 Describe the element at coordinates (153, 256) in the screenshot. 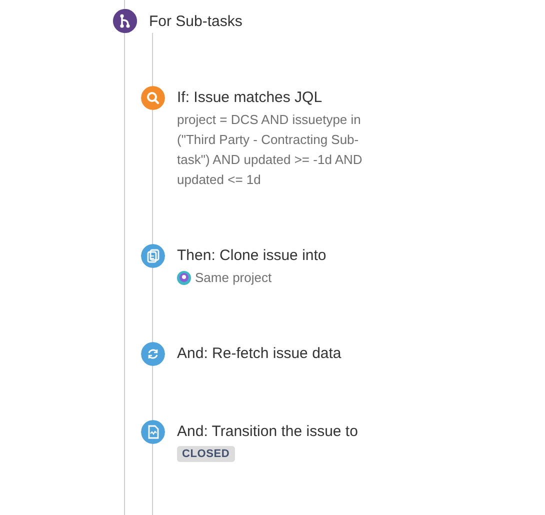

I see `documents-icon` at that location.